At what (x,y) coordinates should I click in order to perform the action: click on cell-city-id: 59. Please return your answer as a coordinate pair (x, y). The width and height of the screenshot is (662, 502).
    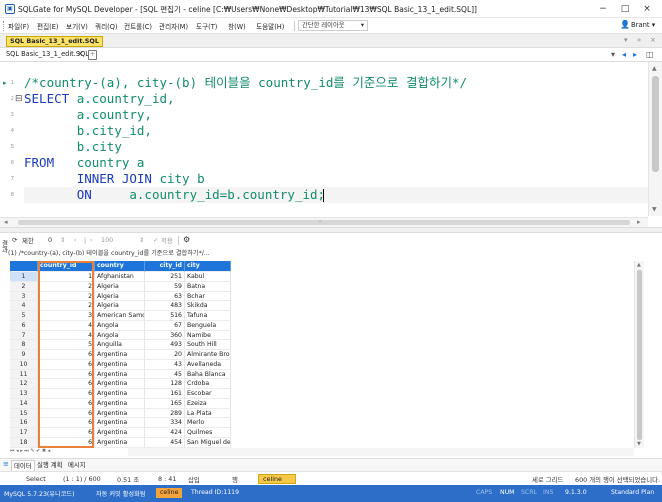
    Looking at the image, I should click on (165, 286).